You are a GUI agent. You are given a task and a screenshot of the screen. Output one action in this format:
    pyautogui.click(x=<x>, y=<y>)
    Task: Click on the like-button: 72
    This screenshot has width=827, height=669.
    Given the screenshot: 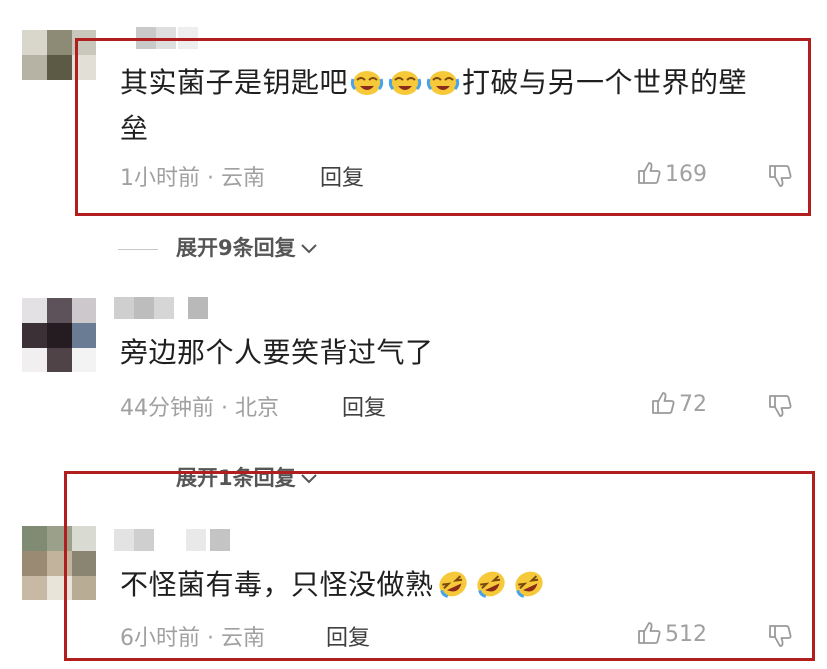 What is the action you would take?
    pyautogui.click(x=678, y=403)
    